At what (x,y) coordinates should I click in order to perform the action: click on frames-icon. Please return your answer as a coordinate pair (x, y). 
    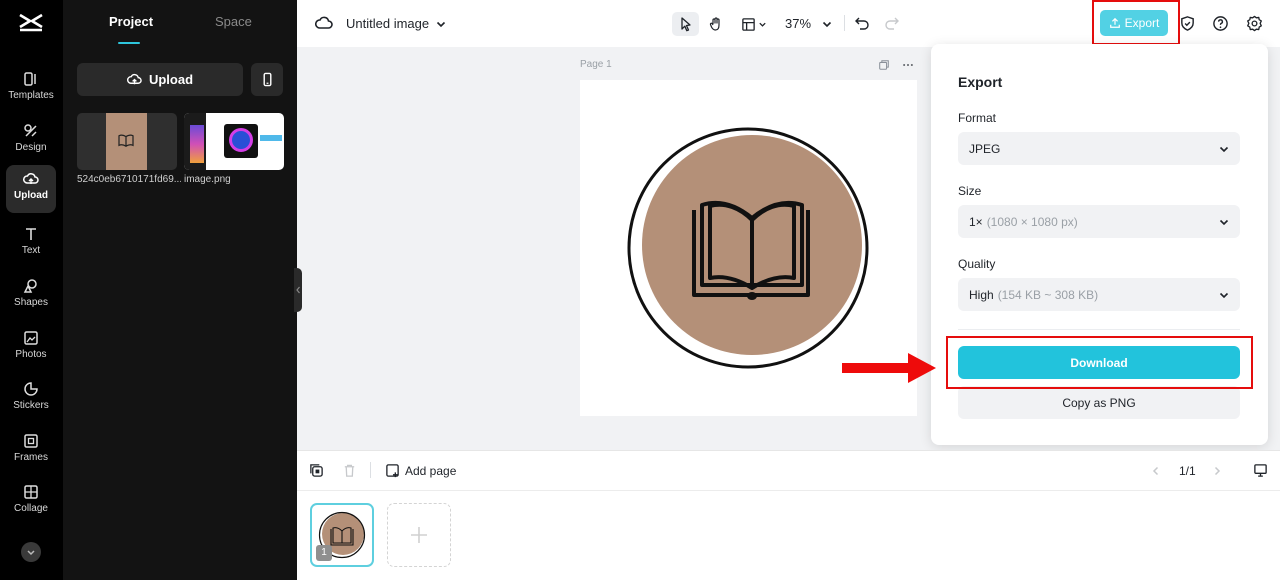
    Looking at the image, I should click on (31, 441).